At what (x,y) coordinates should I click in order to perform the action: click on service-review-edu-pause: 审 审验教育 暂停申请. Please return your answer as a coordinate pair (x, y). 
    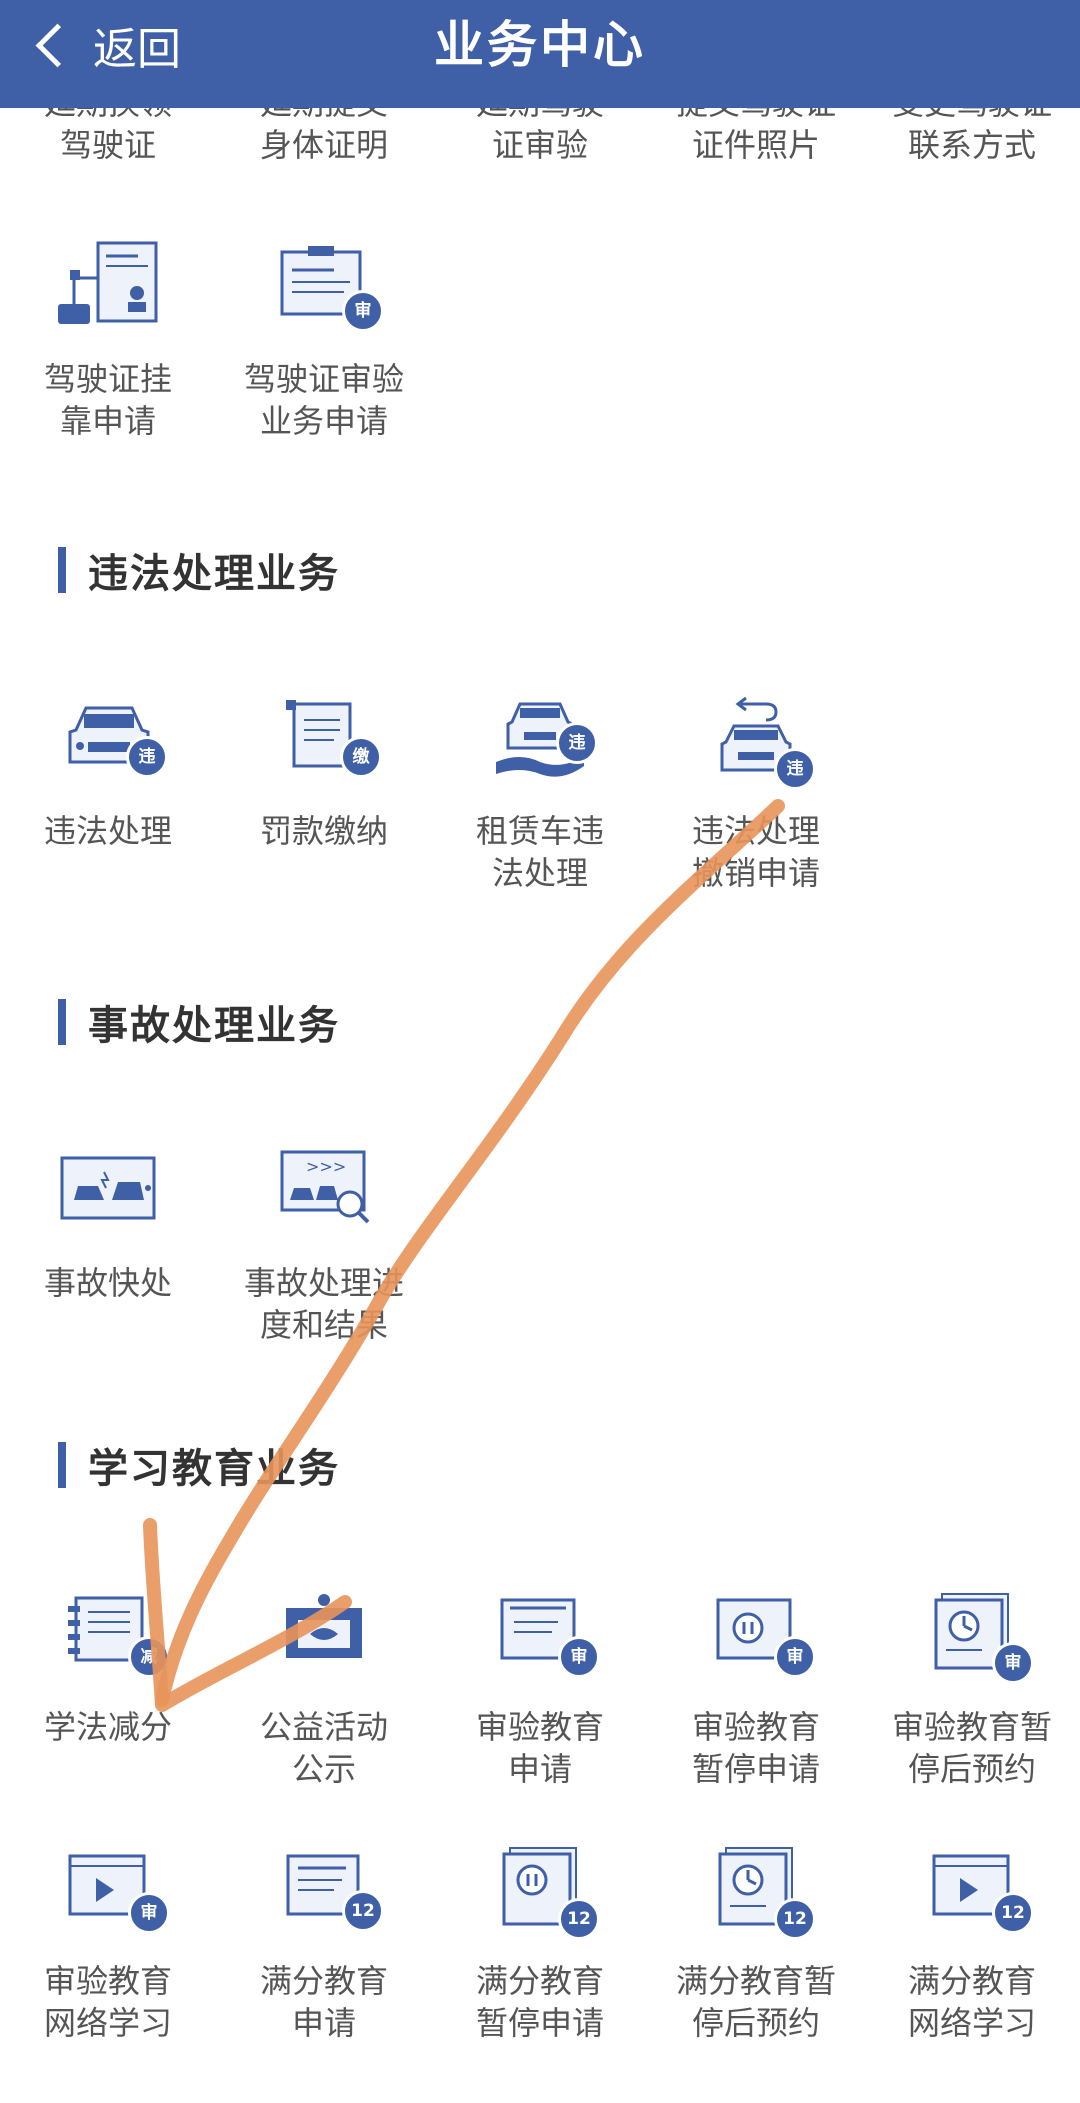
    Looking at the image, I should click on (756, 1688).